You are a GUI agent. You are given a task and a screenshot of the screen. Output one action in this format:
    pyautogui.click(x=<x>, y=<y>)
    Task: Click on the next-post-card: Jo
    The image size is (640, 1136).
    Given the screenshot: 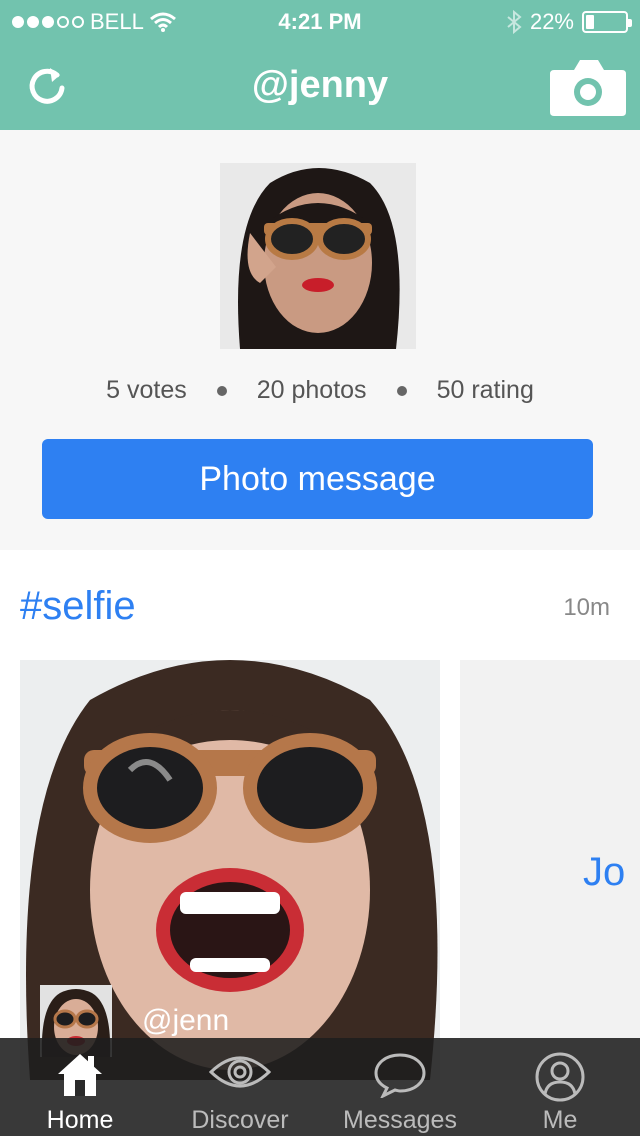 What is the action you would take?
    pyautogui.click(x=550, y=870)
    